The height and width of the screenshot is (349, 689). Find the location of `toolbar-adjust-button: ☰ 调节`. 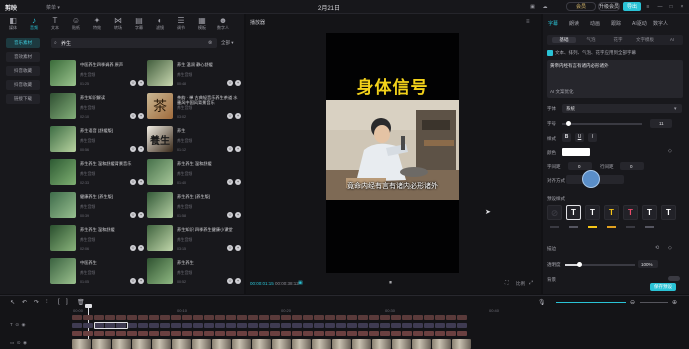

toolbar-adjust-button: ☰ 调节 is located at coordinates (181, 25).